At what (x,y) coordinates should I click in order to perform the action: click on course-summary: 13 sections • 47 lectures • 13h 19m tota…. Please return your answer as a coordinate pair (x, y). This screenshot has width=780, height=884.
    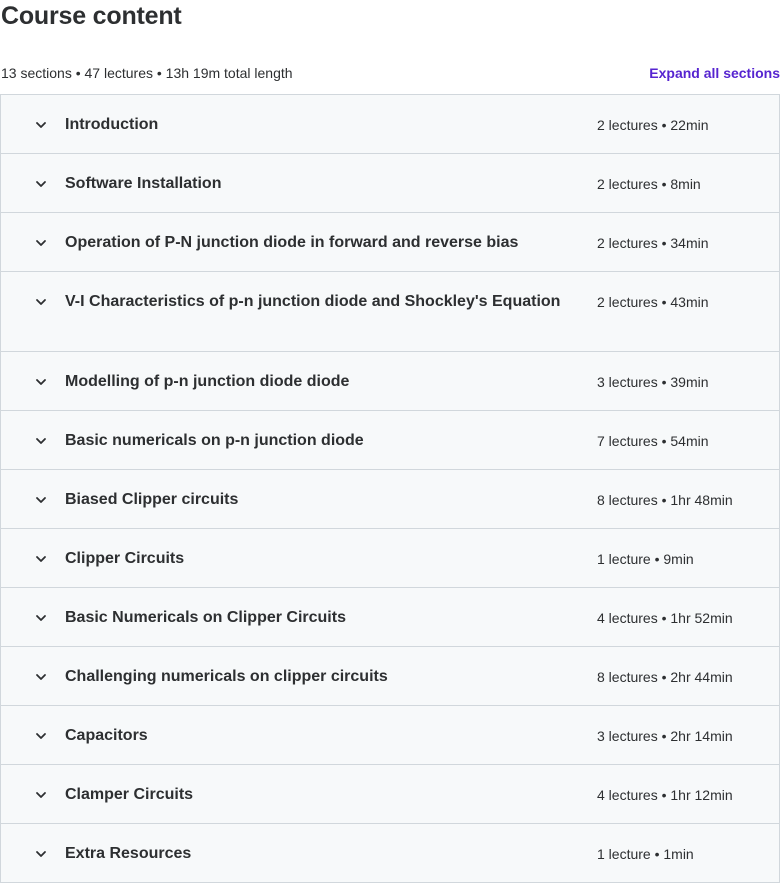
    Looking at the image, I should click on (147, 73).